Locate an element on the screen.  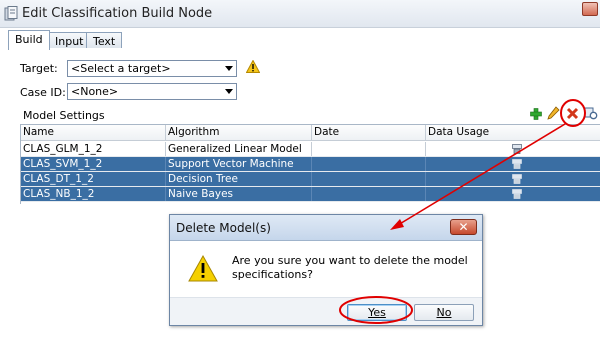
table-row: CLAS_NB_1_2 Naive Bayes is located at coordinates (310, 194).